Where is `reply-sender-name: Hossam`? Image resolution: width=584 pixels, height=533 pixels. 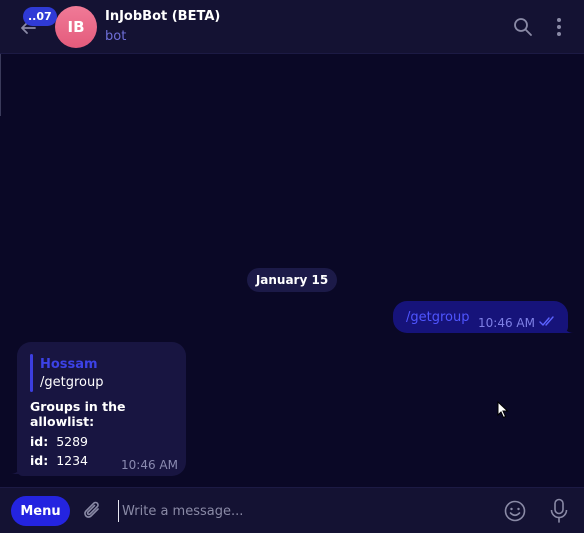 reply-sender-name: Hossam is located at coordinates (69, 364).